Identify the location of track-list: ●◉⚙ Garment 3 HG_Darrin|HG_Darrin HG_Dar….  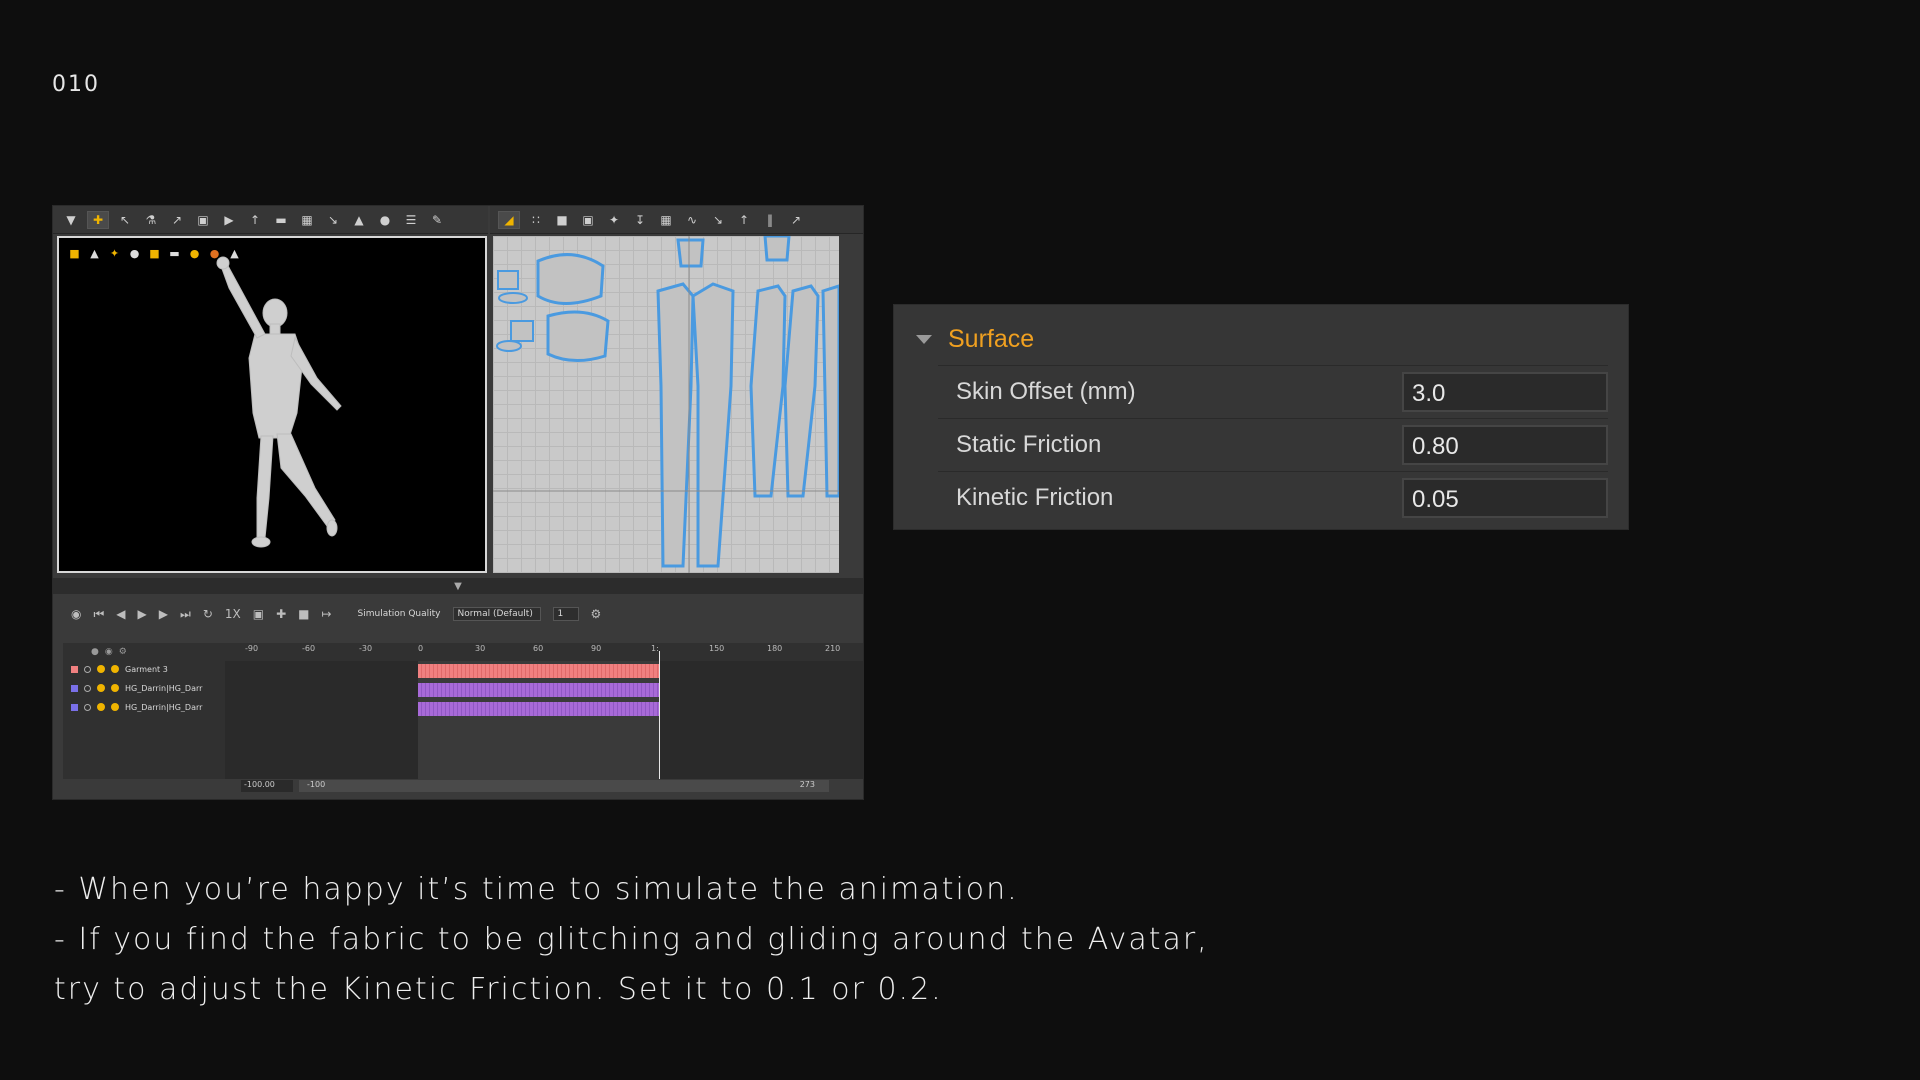
(144, 711).